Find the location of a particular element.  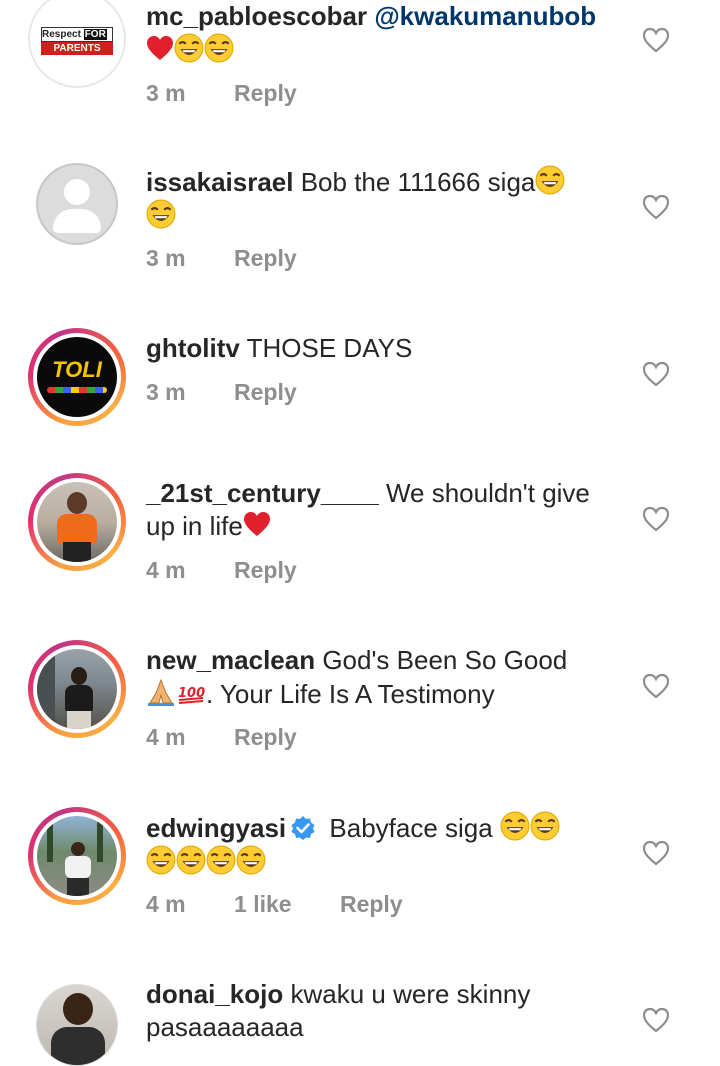

default-avatar-body is located at coordinates (77, 221).